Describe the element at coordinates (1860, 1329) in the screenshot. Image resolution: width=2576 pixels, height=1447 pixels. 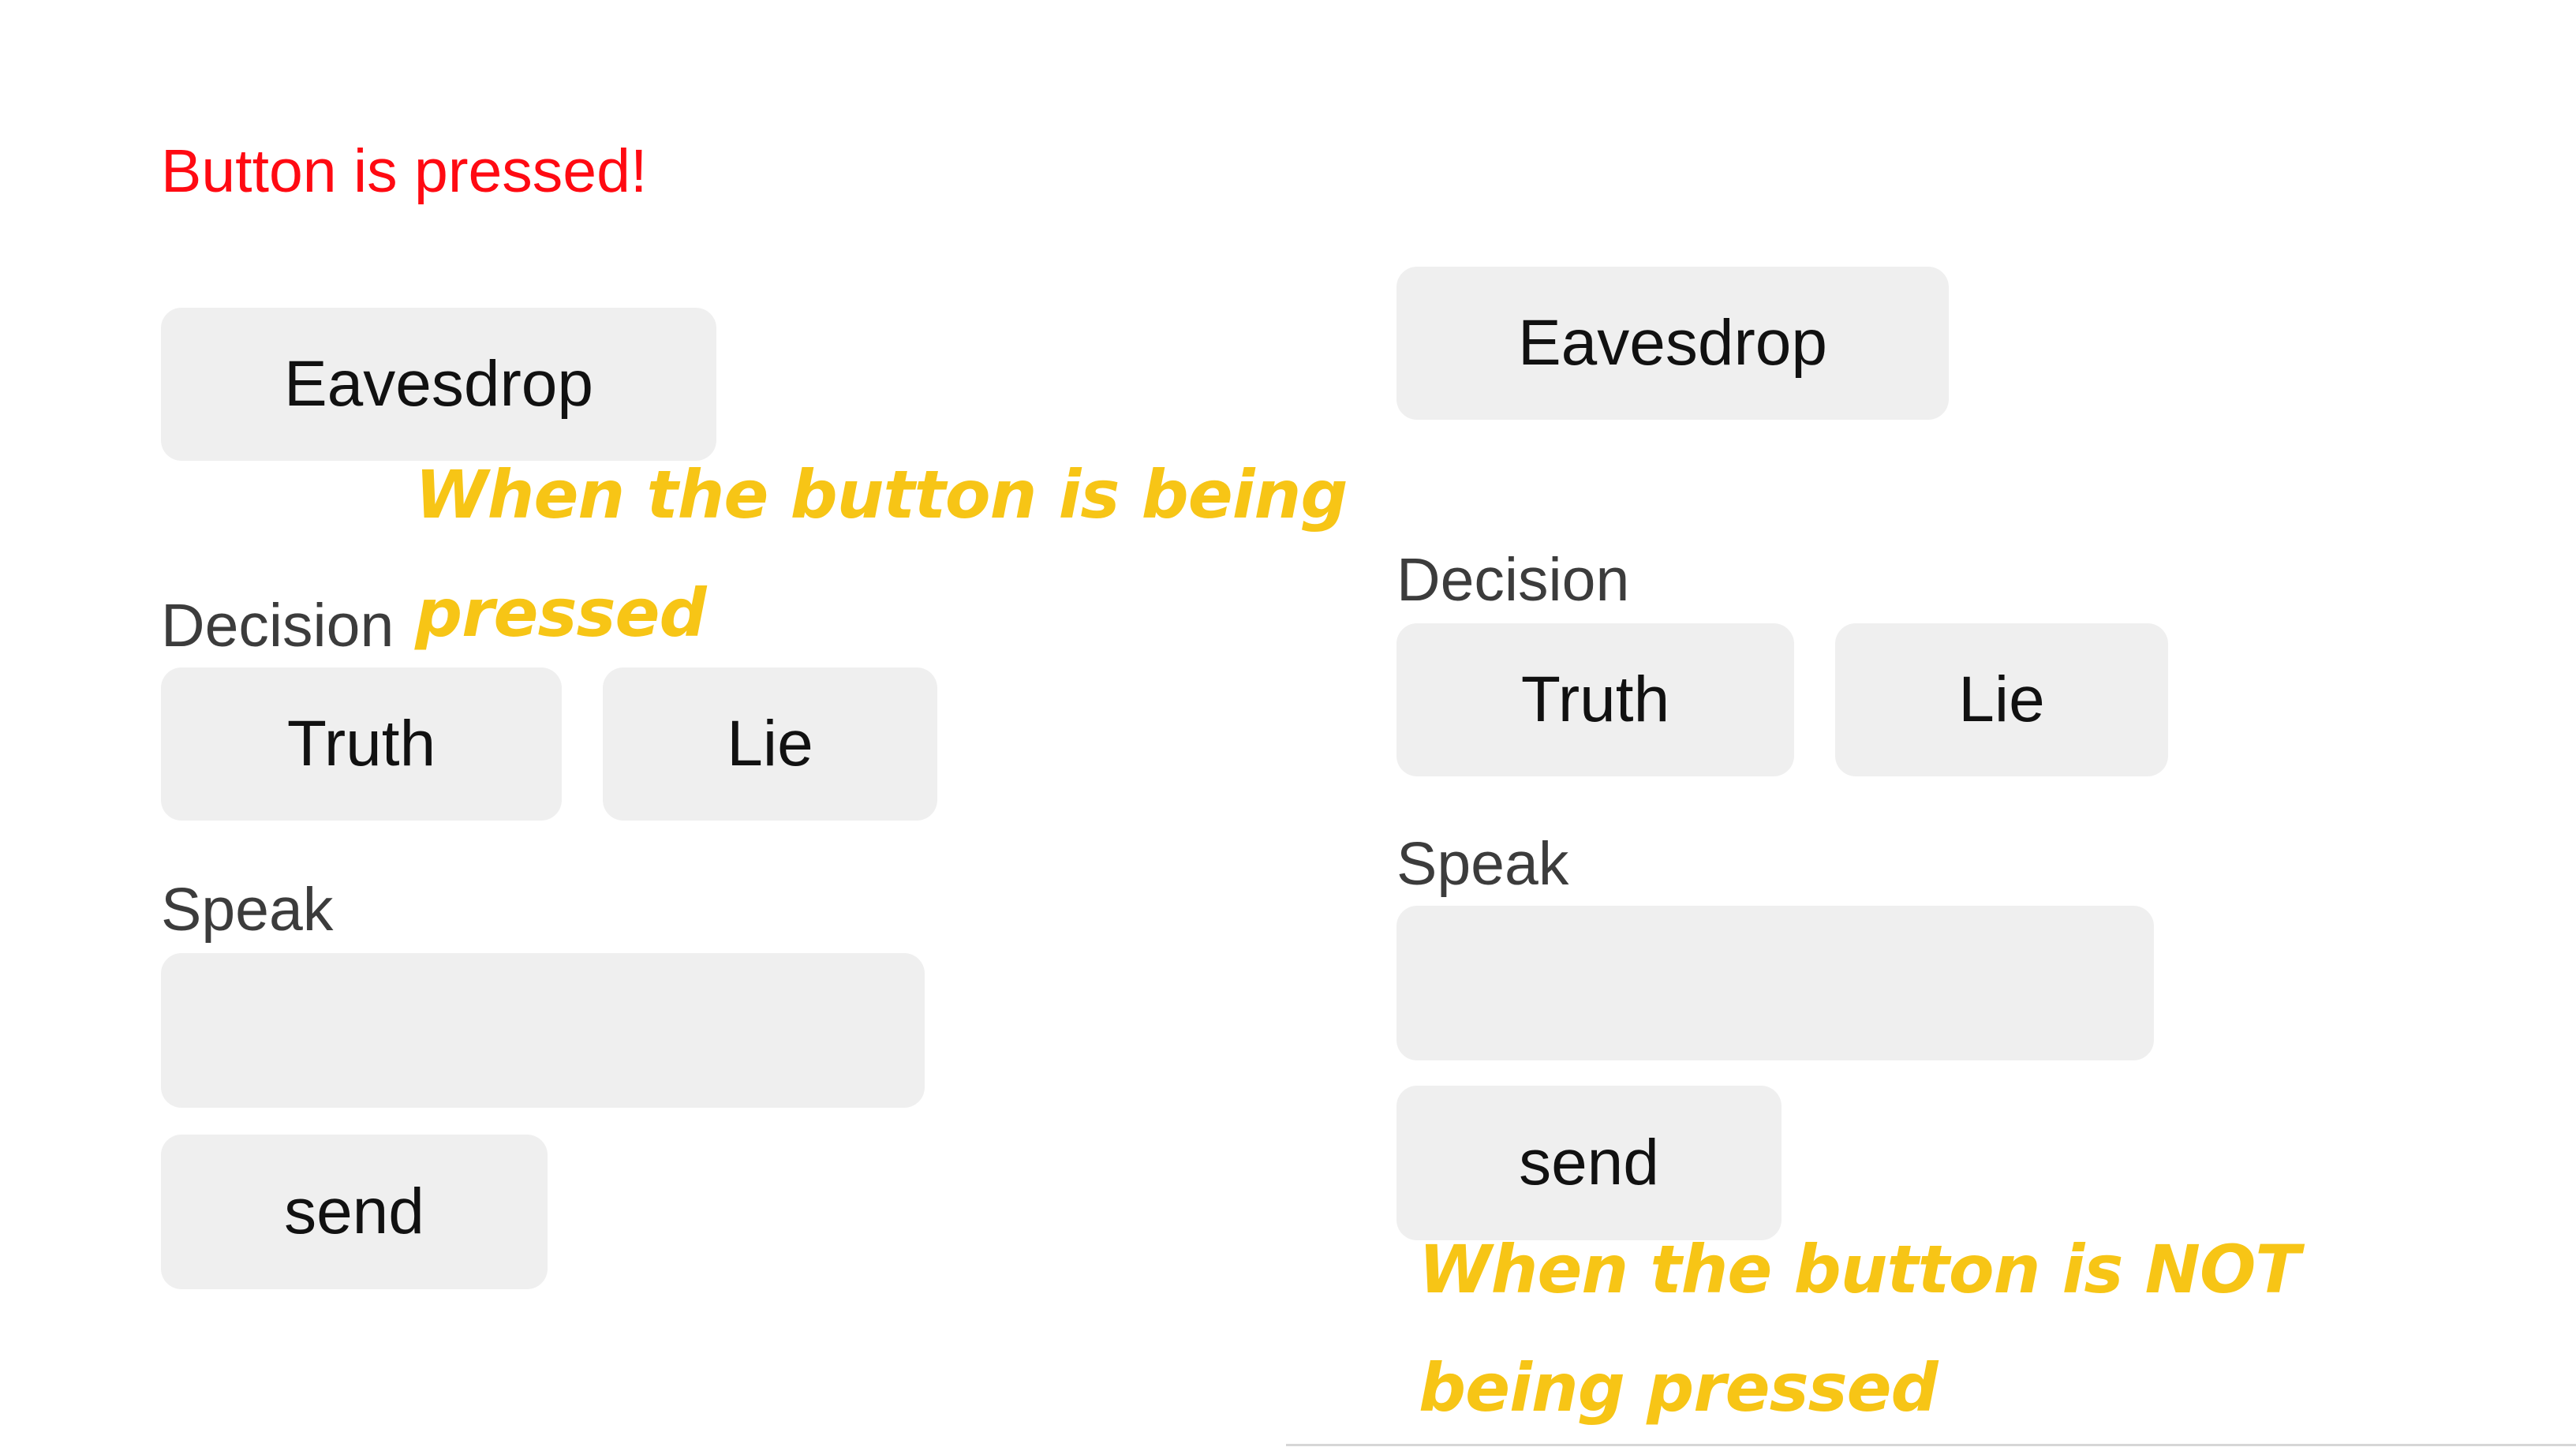
I see `not-pressed-annotation: When the button is NOT being pressed` at that location.